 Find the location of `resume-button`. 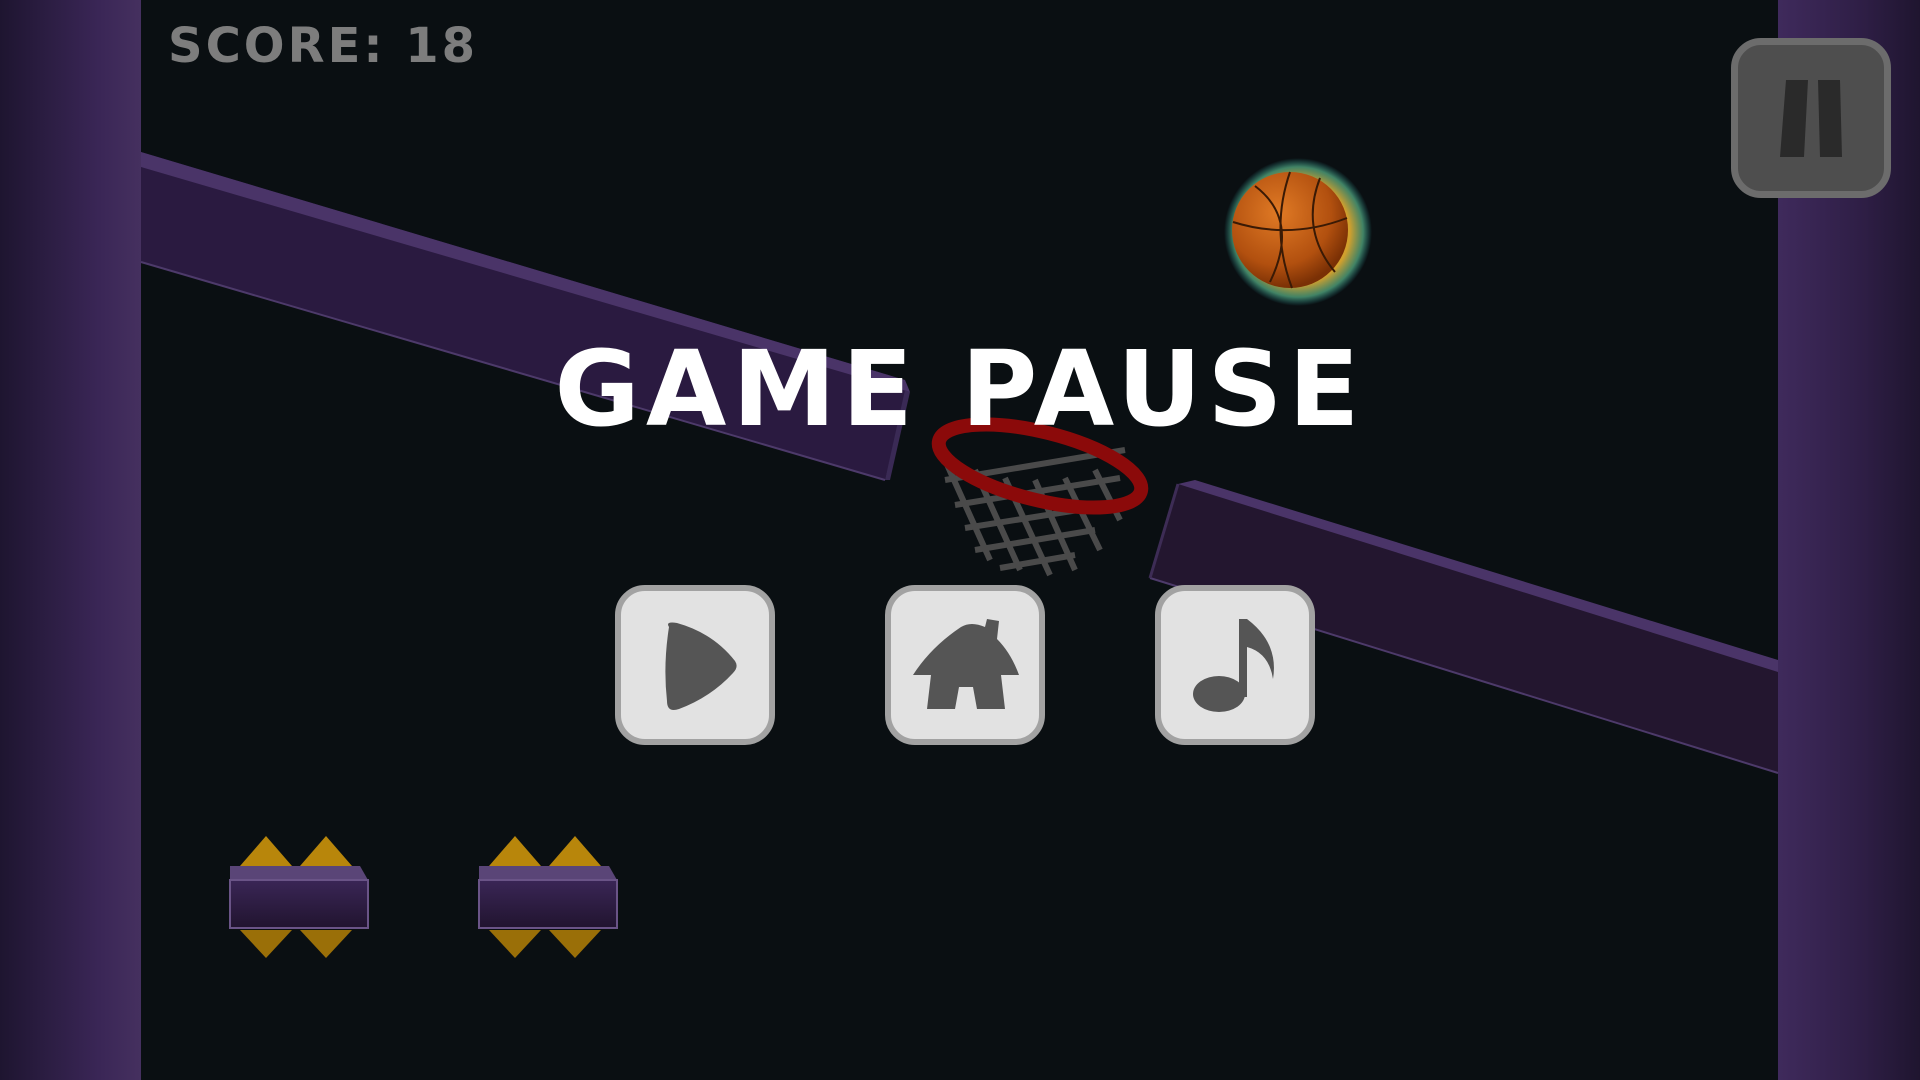

resume-button is located at coordinates (695, 665).